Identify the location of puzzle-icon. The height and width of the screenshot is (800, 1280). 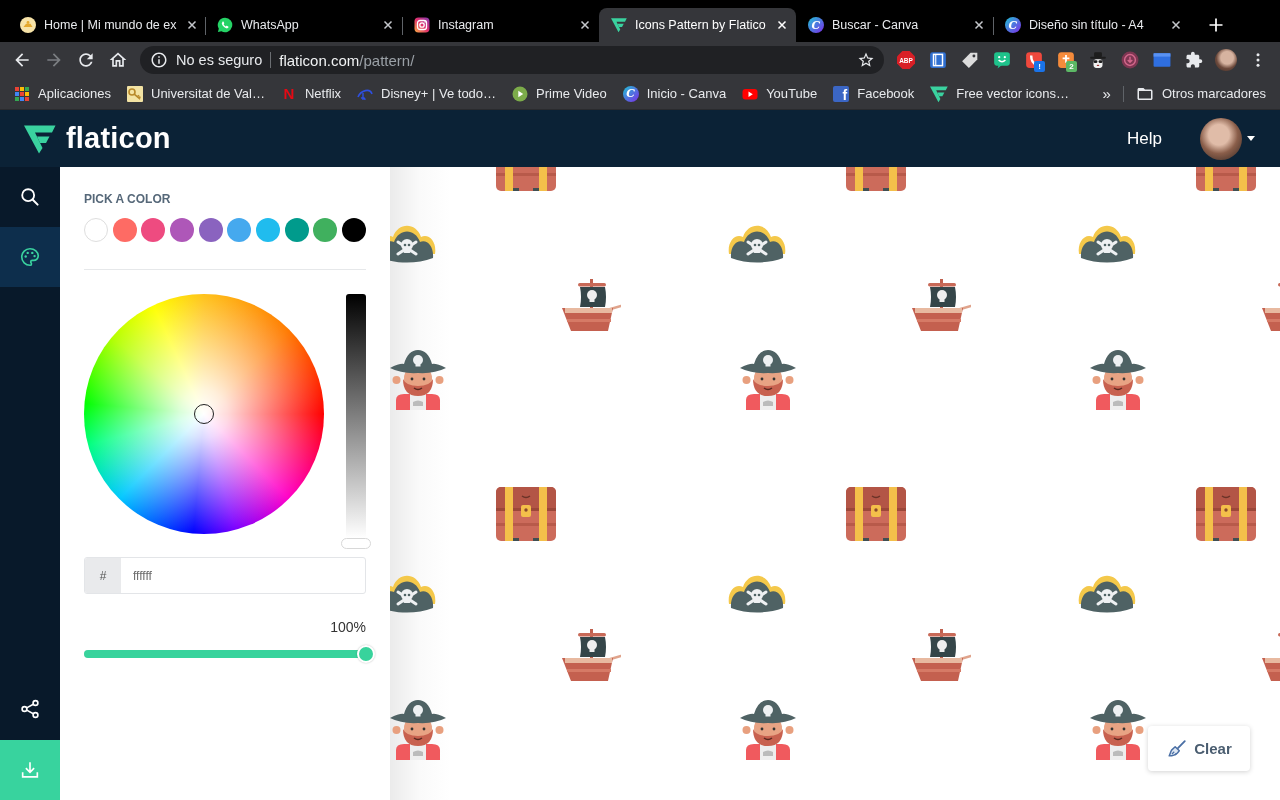
(1194, 60).